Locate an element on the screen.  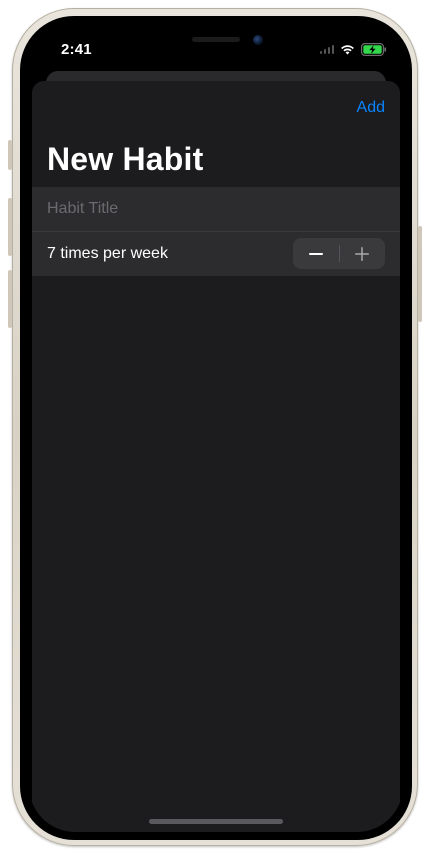
cellular-signal-icon is located at coordinates (326, 49).